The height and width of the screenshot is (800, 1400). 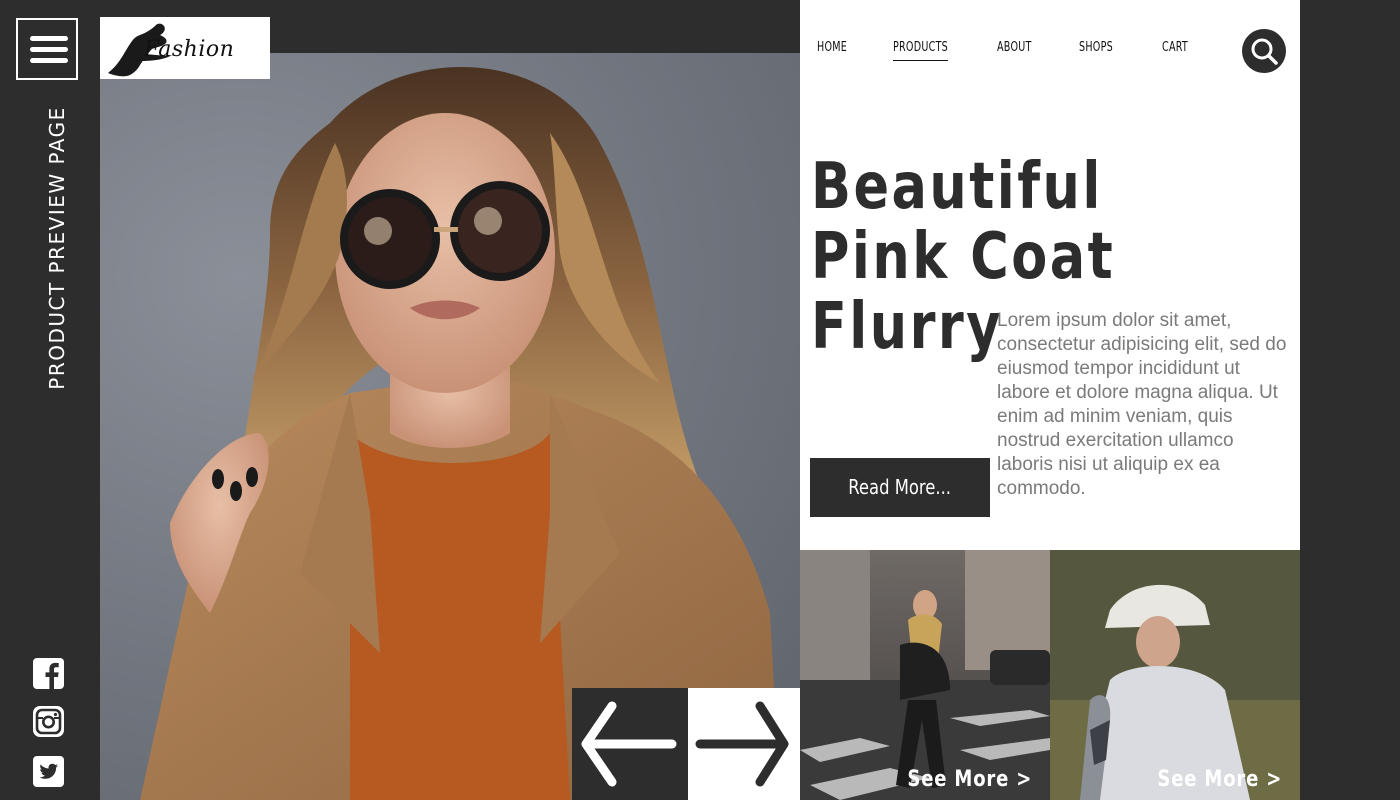 I want to click on hamburger-menu-button, so click(x=47, y=49).